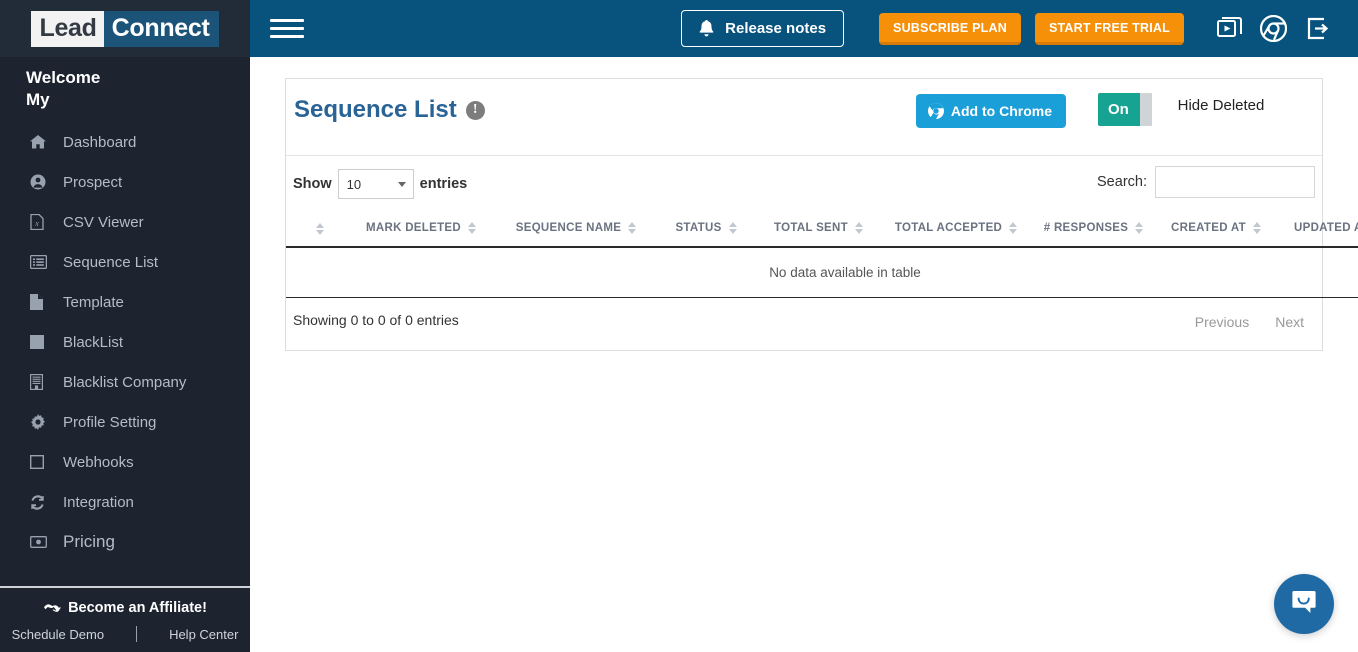 This screenshot has height=652, width=1358. Describe the element at coordinates (41, 342) in the screenshot. I see `square-icon` at that location.